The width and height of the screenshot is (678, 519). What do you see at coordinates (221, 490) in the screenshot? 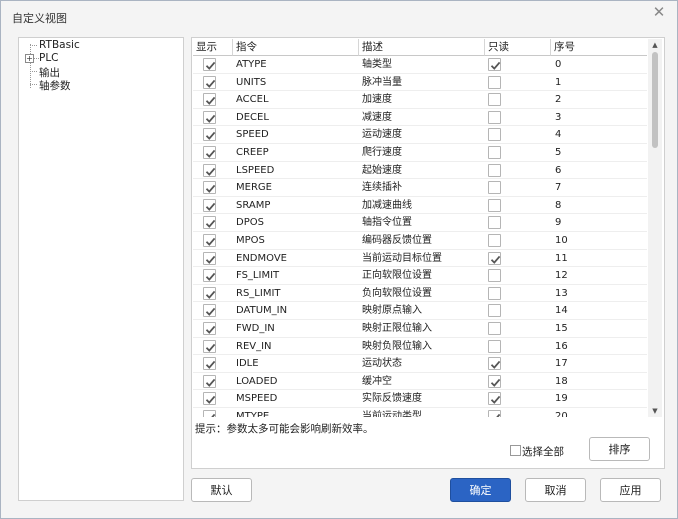
I see `default-button: 默认` at bounding box center [221, 490].